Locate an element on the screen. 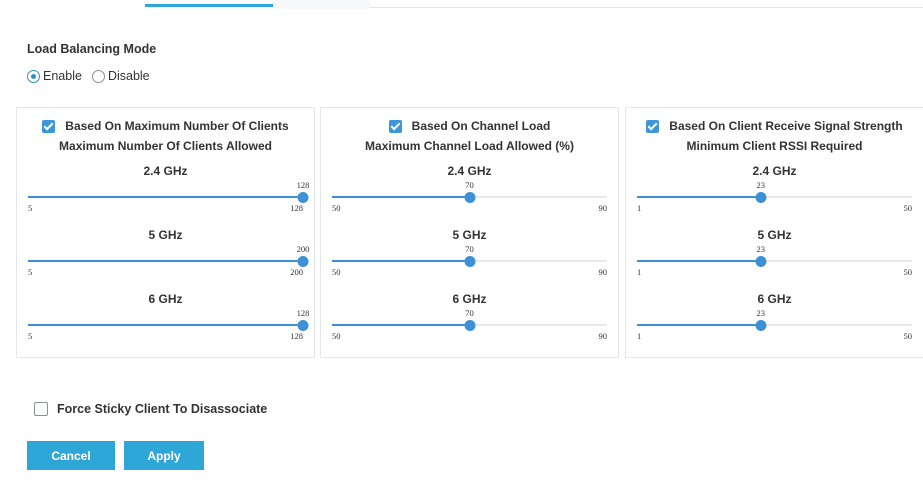  channel-load-title: Based On Channel Load is located at coordinates (481, 126).